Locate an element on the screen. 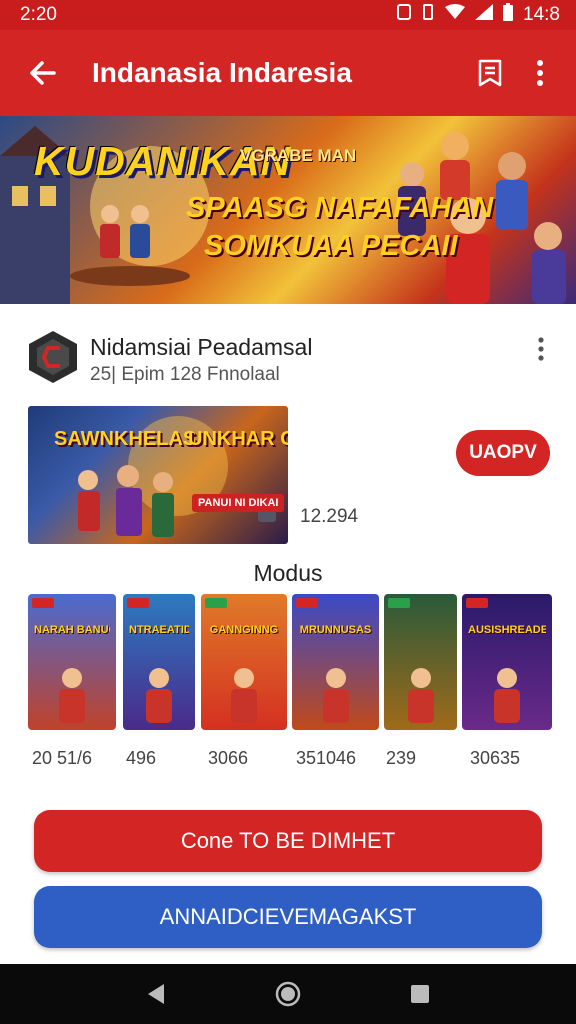 This screenshot has height=1024, width=576. card-title: AUSISHREADE DINADOSTUS is located at coordinates (507, 630).